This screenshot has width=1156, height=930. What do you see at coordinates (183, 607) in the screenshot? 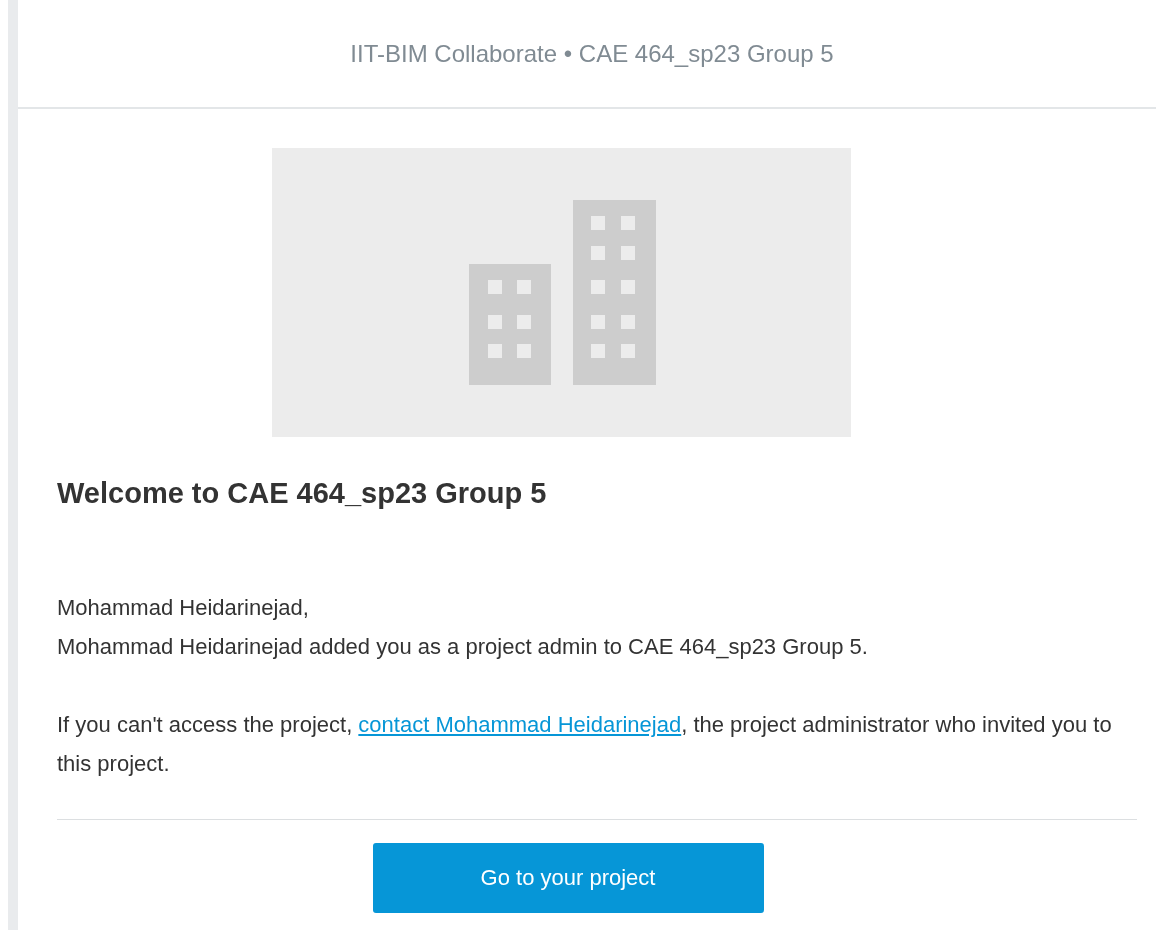
I see `greeting-text: Mohammad Heidarinejad,` at bounding box center [183, 607].